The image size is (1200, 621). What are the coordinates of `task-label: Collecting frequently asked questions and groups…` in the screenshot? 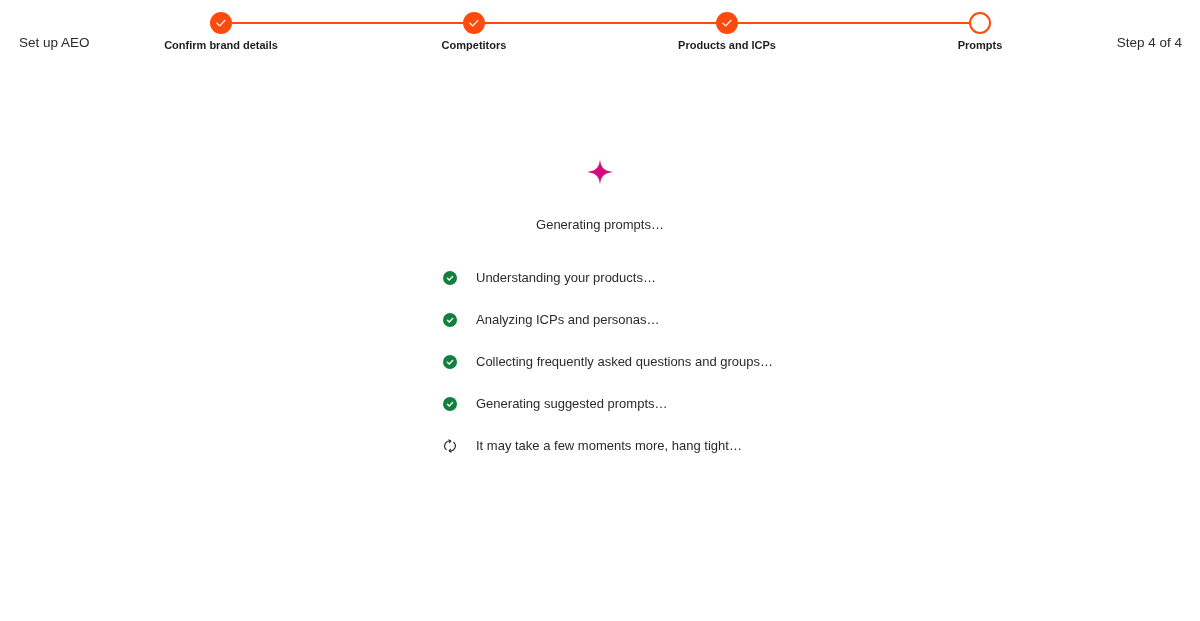 It's located at (624, 362).